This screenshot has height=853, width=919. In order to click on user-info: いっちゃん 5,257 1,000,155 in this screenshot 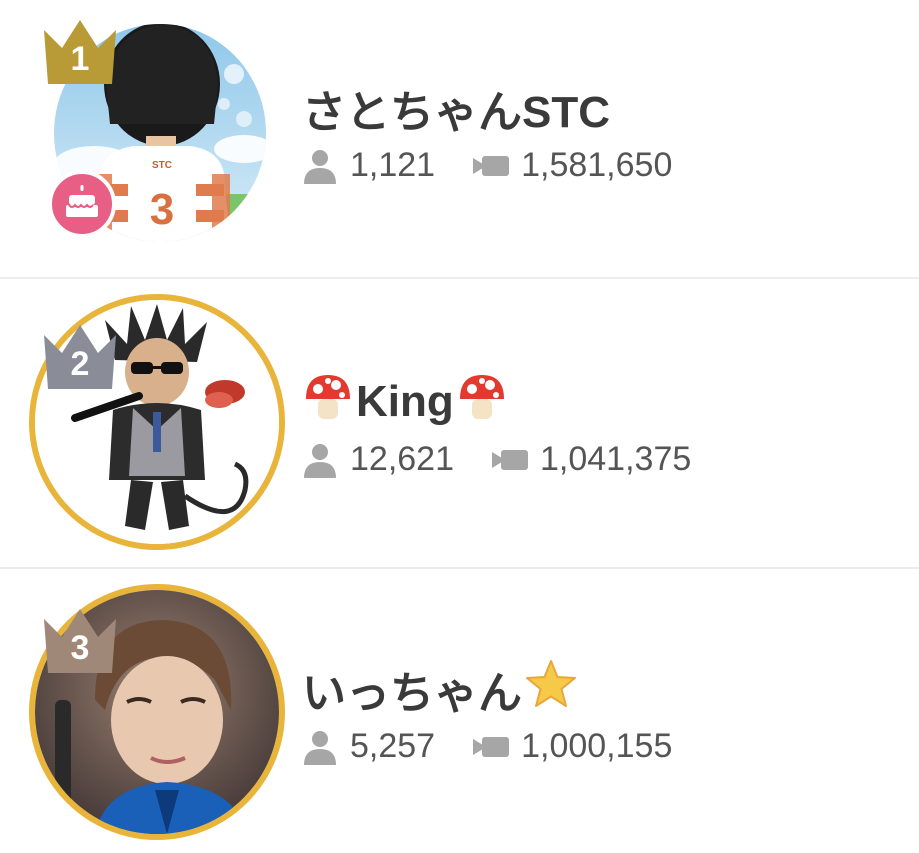, I will do `click(487, 712)`.